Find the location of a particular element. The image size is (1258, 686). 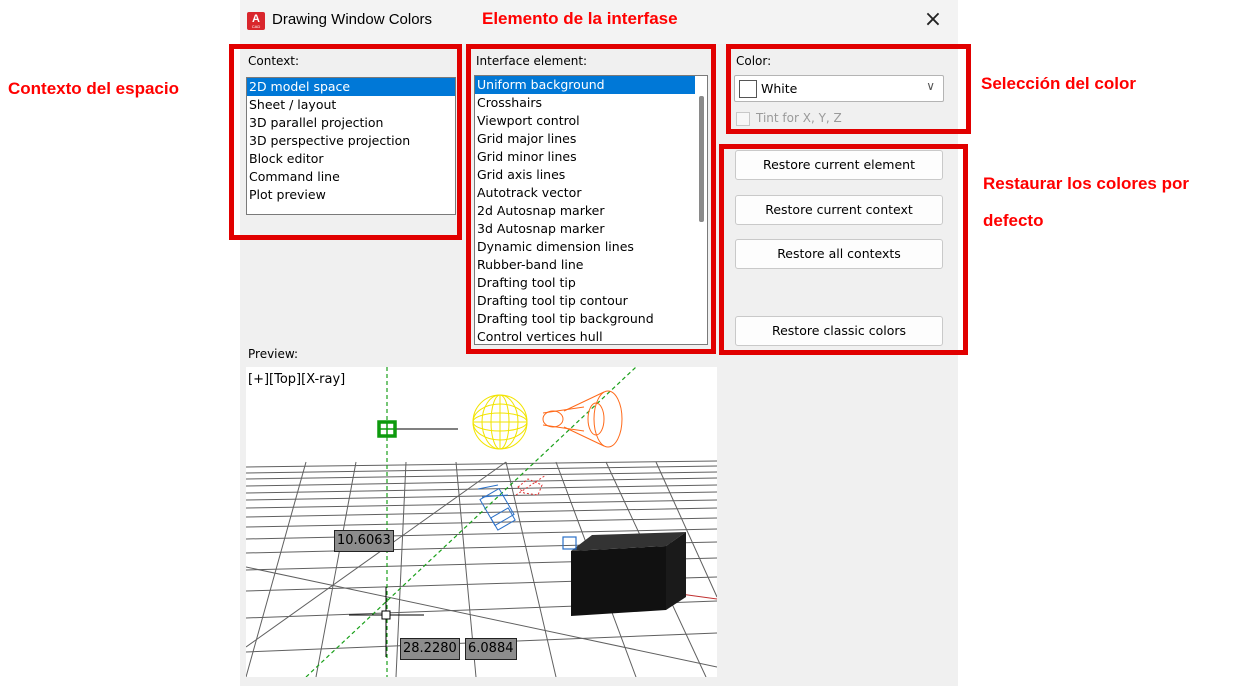

black-cube is located at coordinates (618, 581).